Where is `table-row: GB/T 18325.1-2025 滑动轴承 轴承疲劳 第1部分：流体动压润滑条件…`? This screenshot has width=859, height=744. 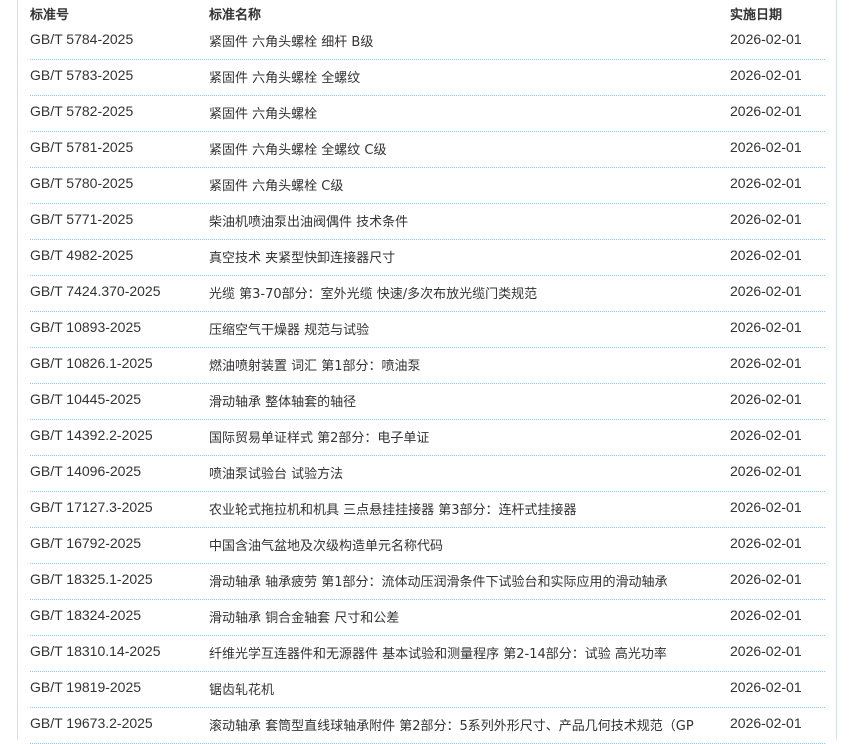
table-row: GB/T 18325.1-2025 滑动轴承 轴承疲劳 第1部分：流体动压润滑条件… is located at coordinates (427, 582).